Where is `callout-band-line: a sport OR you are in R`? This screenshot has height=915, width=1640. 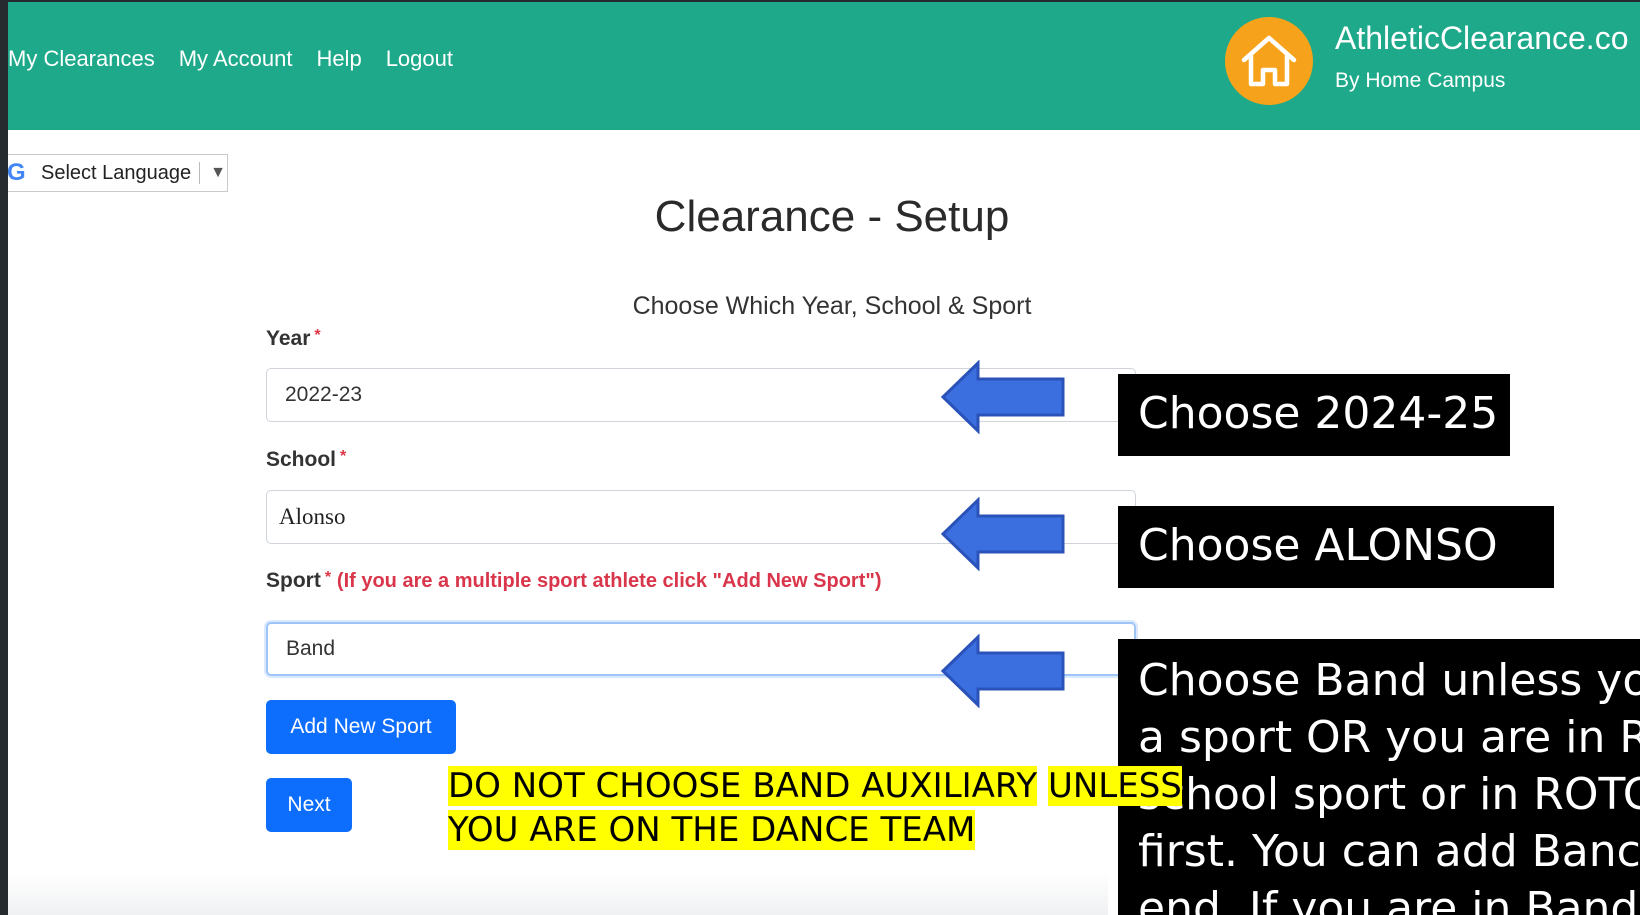 callout-band-line: a sport OR you are in R is located at coordinates (1389, 737).